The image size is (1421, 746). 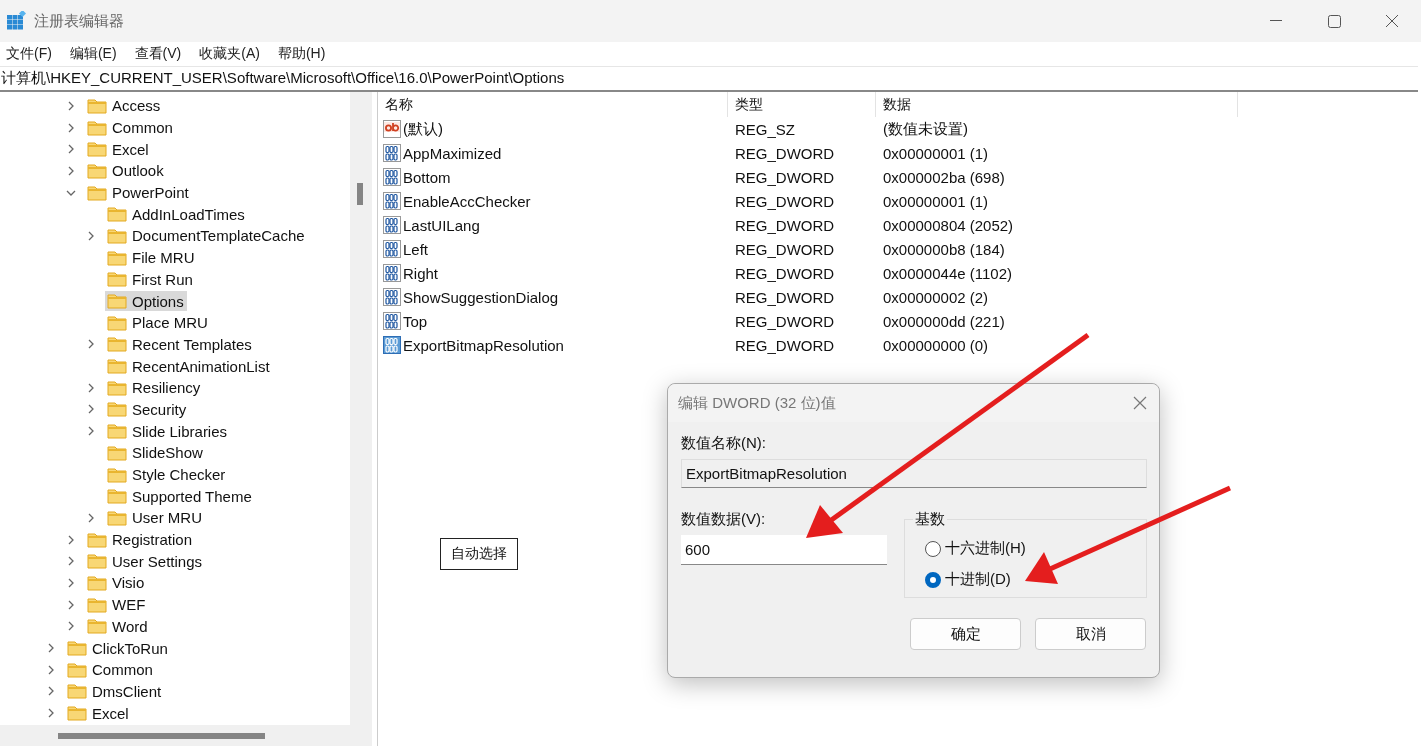 I want to click on table-cell-text: 0x00000804 (2052), so click(x=948, y=225).